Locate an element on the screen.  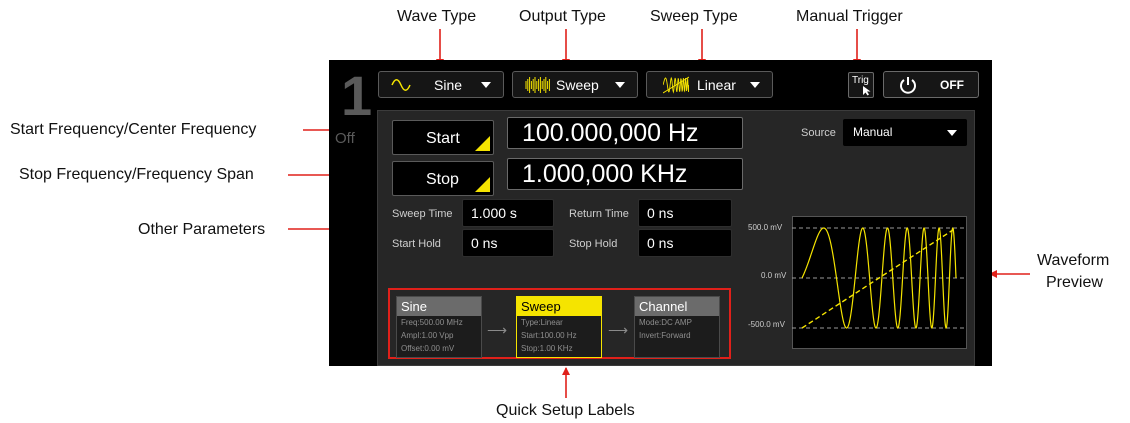
quick-setup-sweep-line: Stop:1.00 KHz is located at coordinates (547, 348).